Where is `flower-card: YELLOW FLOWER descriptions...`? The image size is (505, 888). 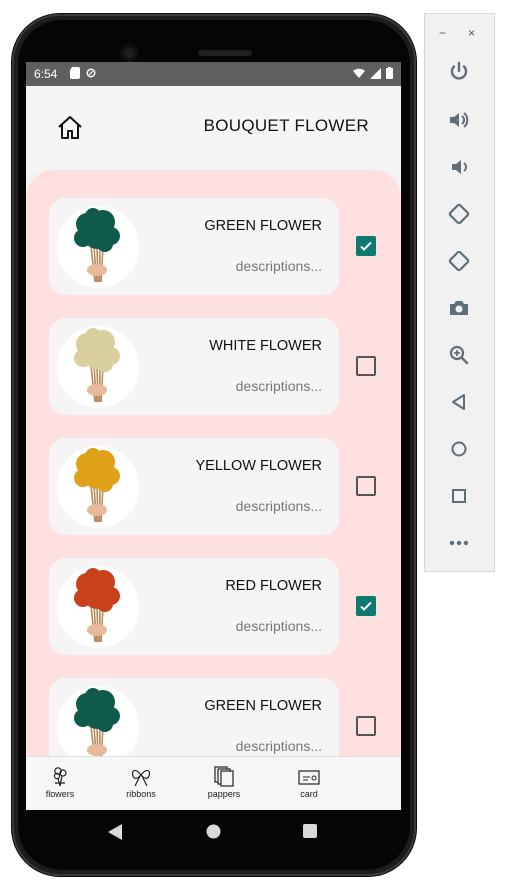
flower-card: YELLOW FLOWER descriptions... is located at coordinates (194, 486).